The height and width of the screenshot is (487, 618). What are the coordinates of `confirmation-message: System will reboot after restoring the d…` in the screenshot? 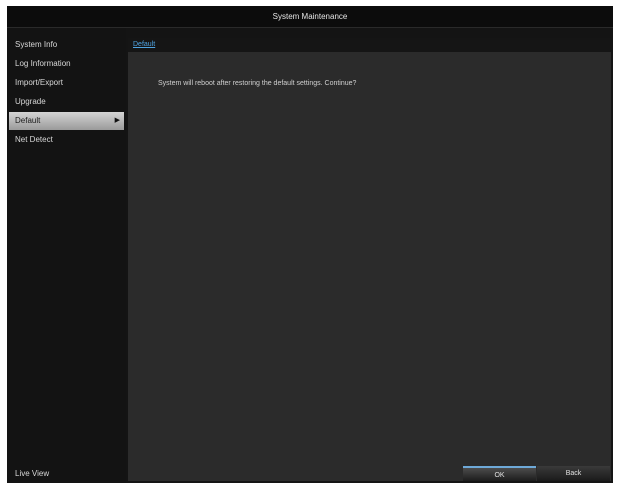 It's located at (257, 83).